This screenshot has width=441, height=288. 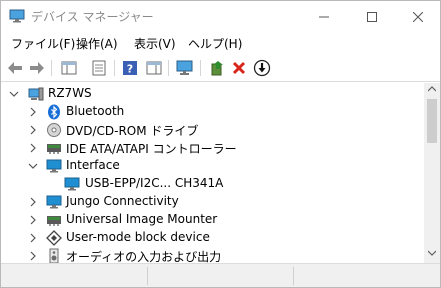 What do you see at coordinates (54, 221) in the screenshot?
I see `storage-controller-icon` at bounding box center [54, 221].